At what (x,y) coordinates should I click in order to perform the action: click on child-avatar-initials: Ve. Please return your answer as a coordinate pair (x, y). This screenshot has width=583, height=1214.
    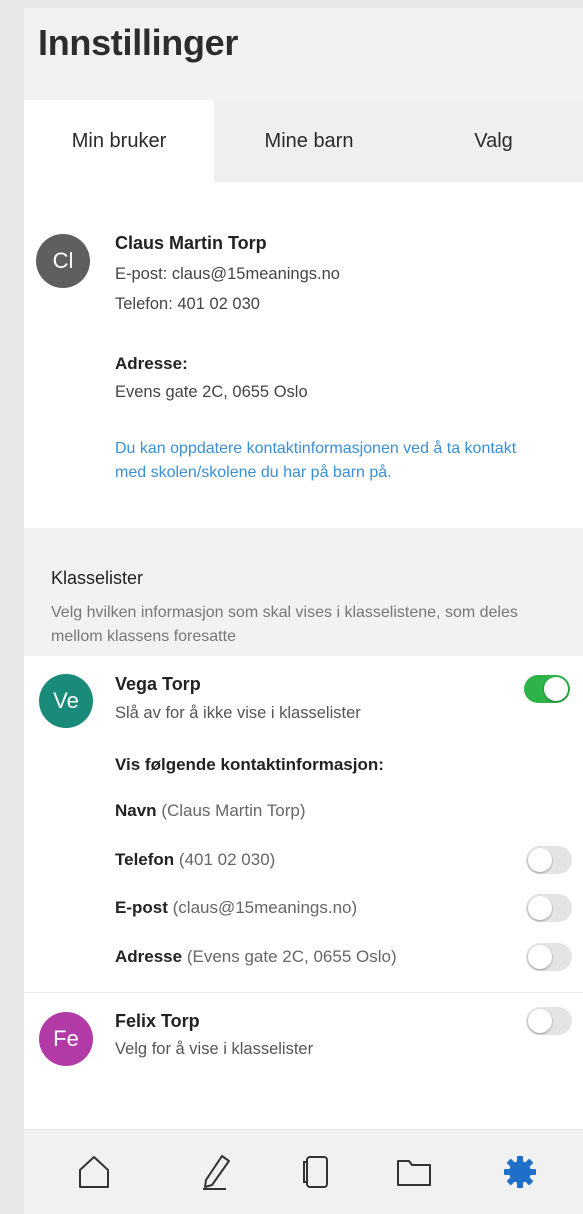
    Looking at the image, I should click on (66, 700).